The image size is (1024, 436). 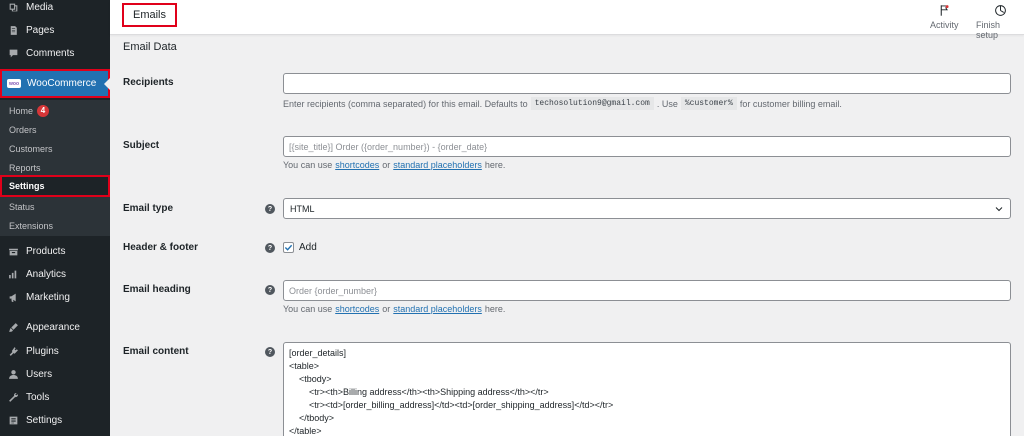 I want to click on sidebar-item-label: Products, so click(x=46, y=251).